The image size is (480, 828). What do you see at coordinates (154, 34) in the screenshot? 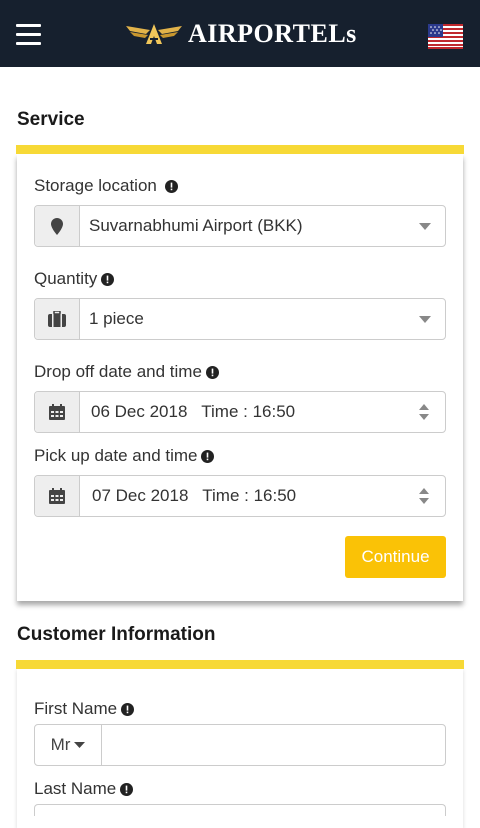
I see `wings-logo-icon` at bounding box center [154, 34].